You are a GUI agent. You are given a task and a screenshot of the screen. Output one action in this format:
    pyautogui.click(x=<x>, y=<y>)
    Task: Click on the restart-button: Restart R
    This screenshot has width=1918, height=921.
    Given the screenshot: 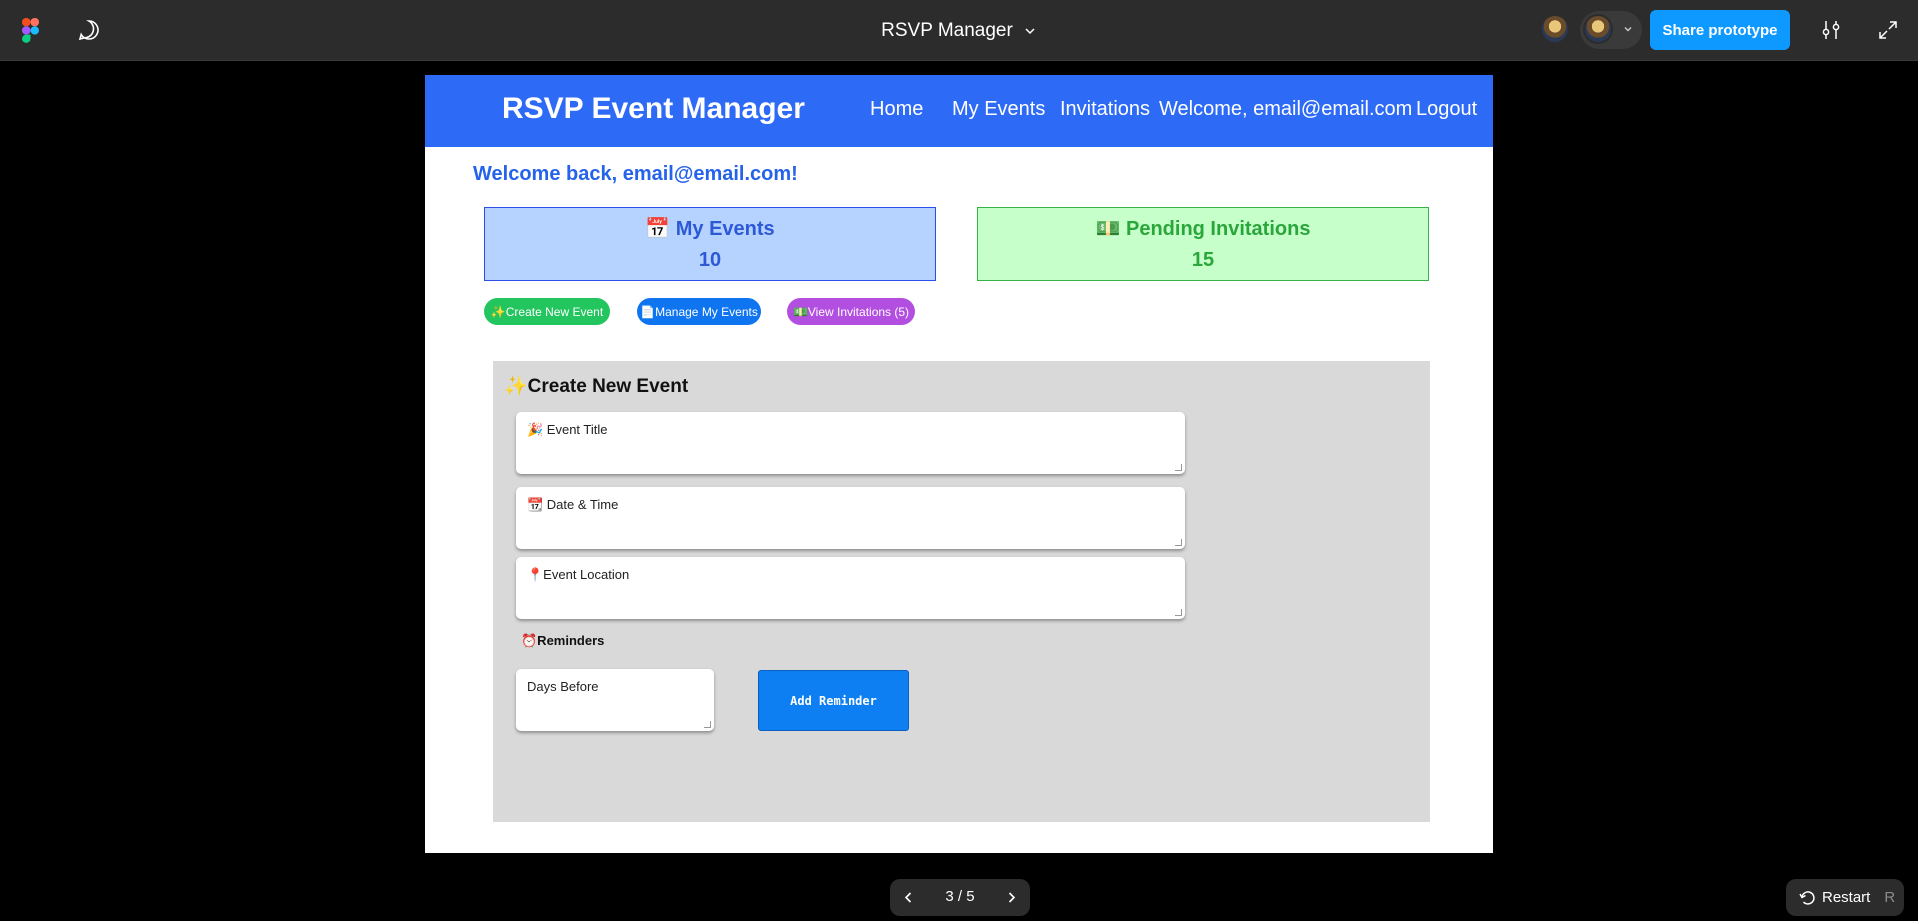 What is the action you would take?
    pyautogui.click(x=1845, y=897)
    